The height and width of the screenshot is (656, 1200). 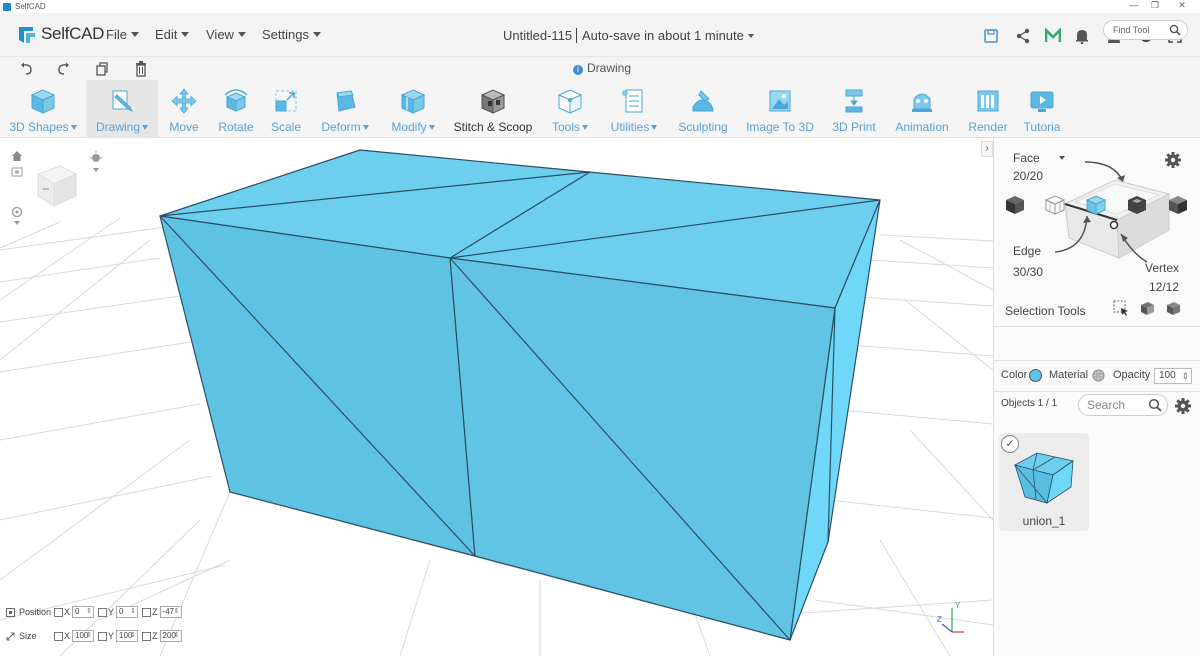 I want to click on render-icon, so click(x=988, y=101).